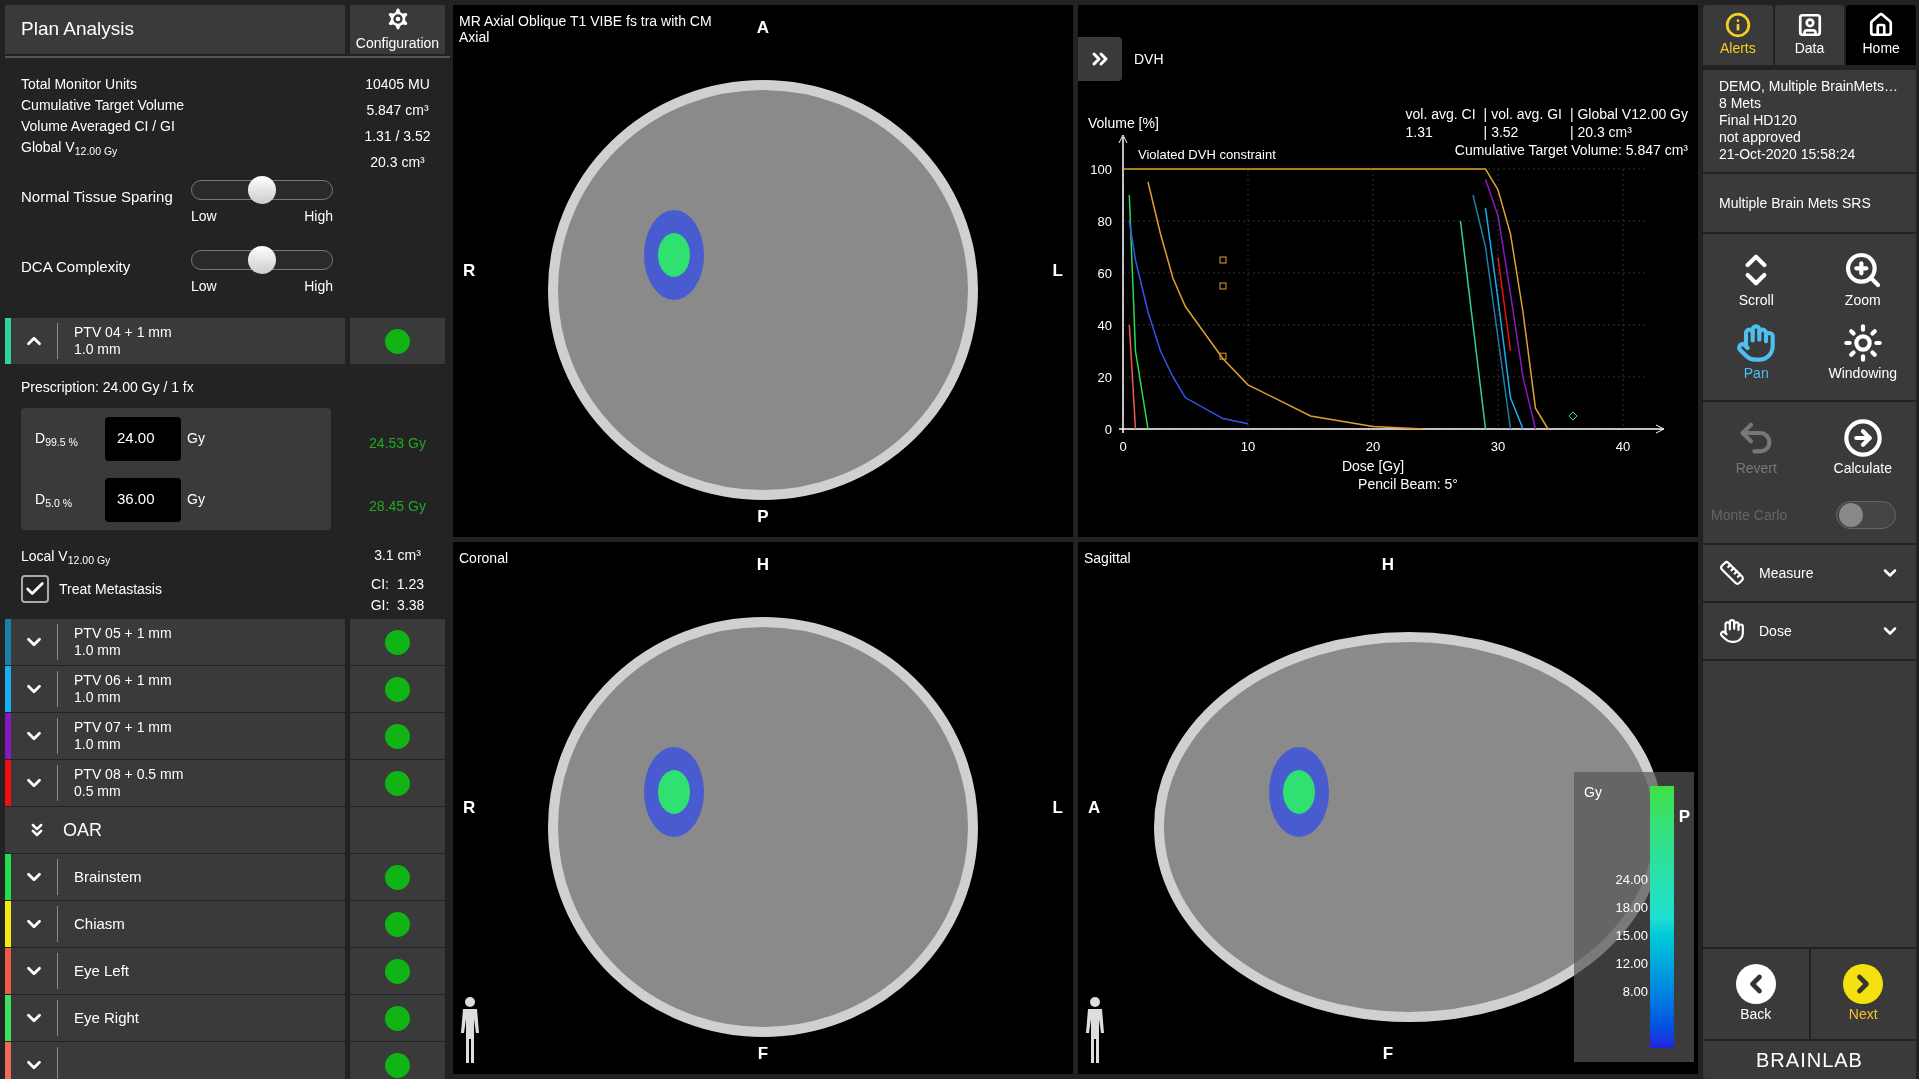 Image resolution: width=1919 pixels, height=1079 pixels. Describe the element at coordinates (143, 438) in the screenshot. I see `dose-input: 24.00` at that location.